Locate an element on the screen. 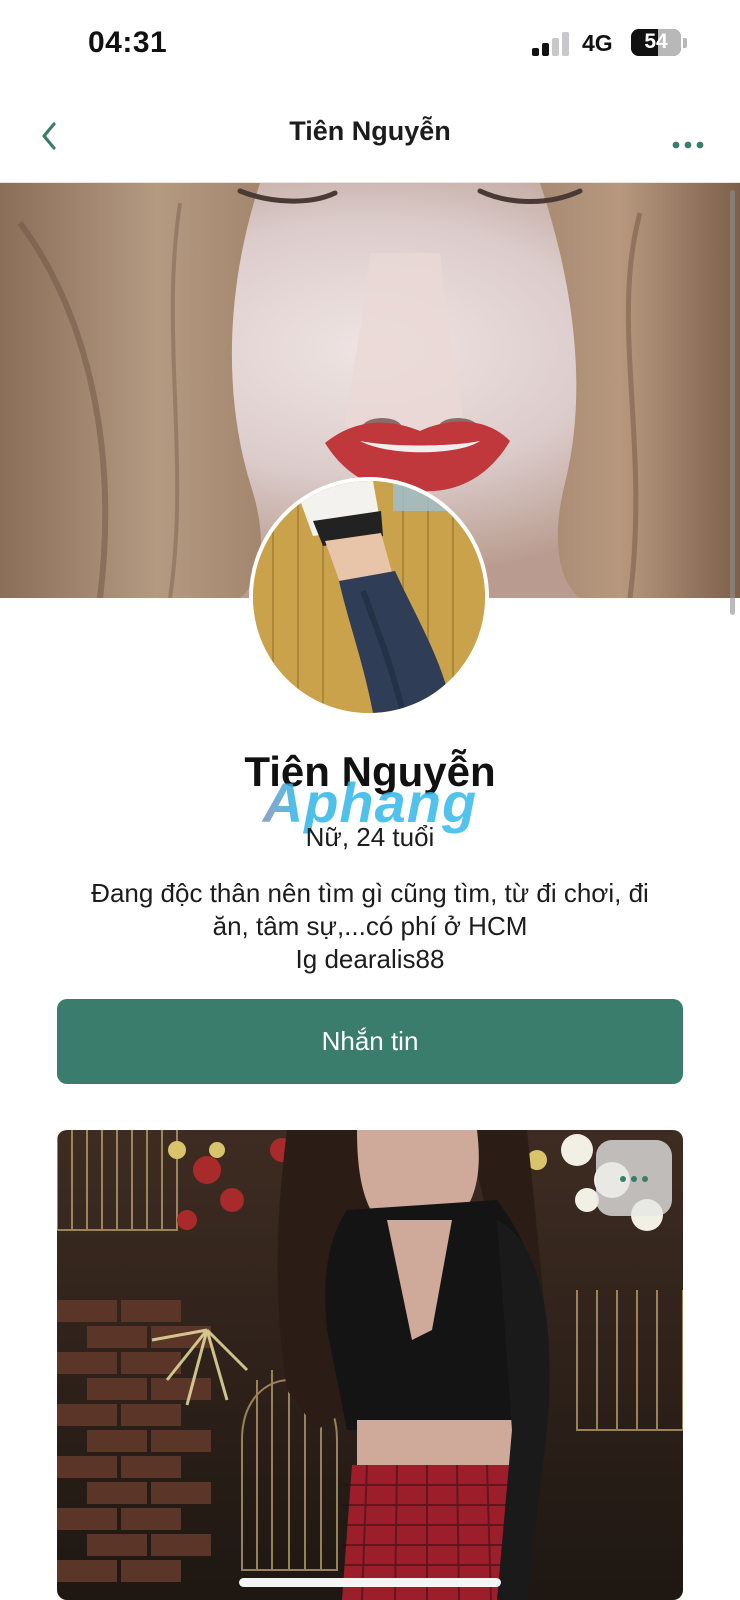  avatar is located at coordinates (369, 597).